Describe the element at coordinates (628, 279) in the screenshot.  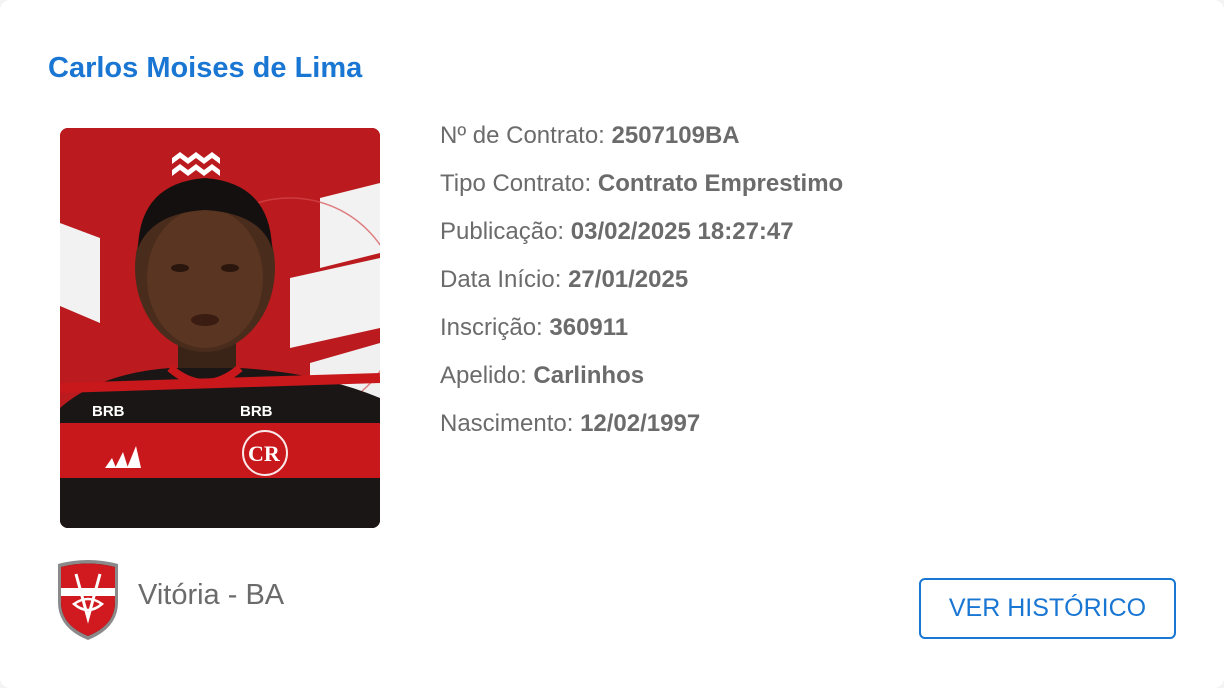
I see `detail-value: 27/01/2025` at that location.